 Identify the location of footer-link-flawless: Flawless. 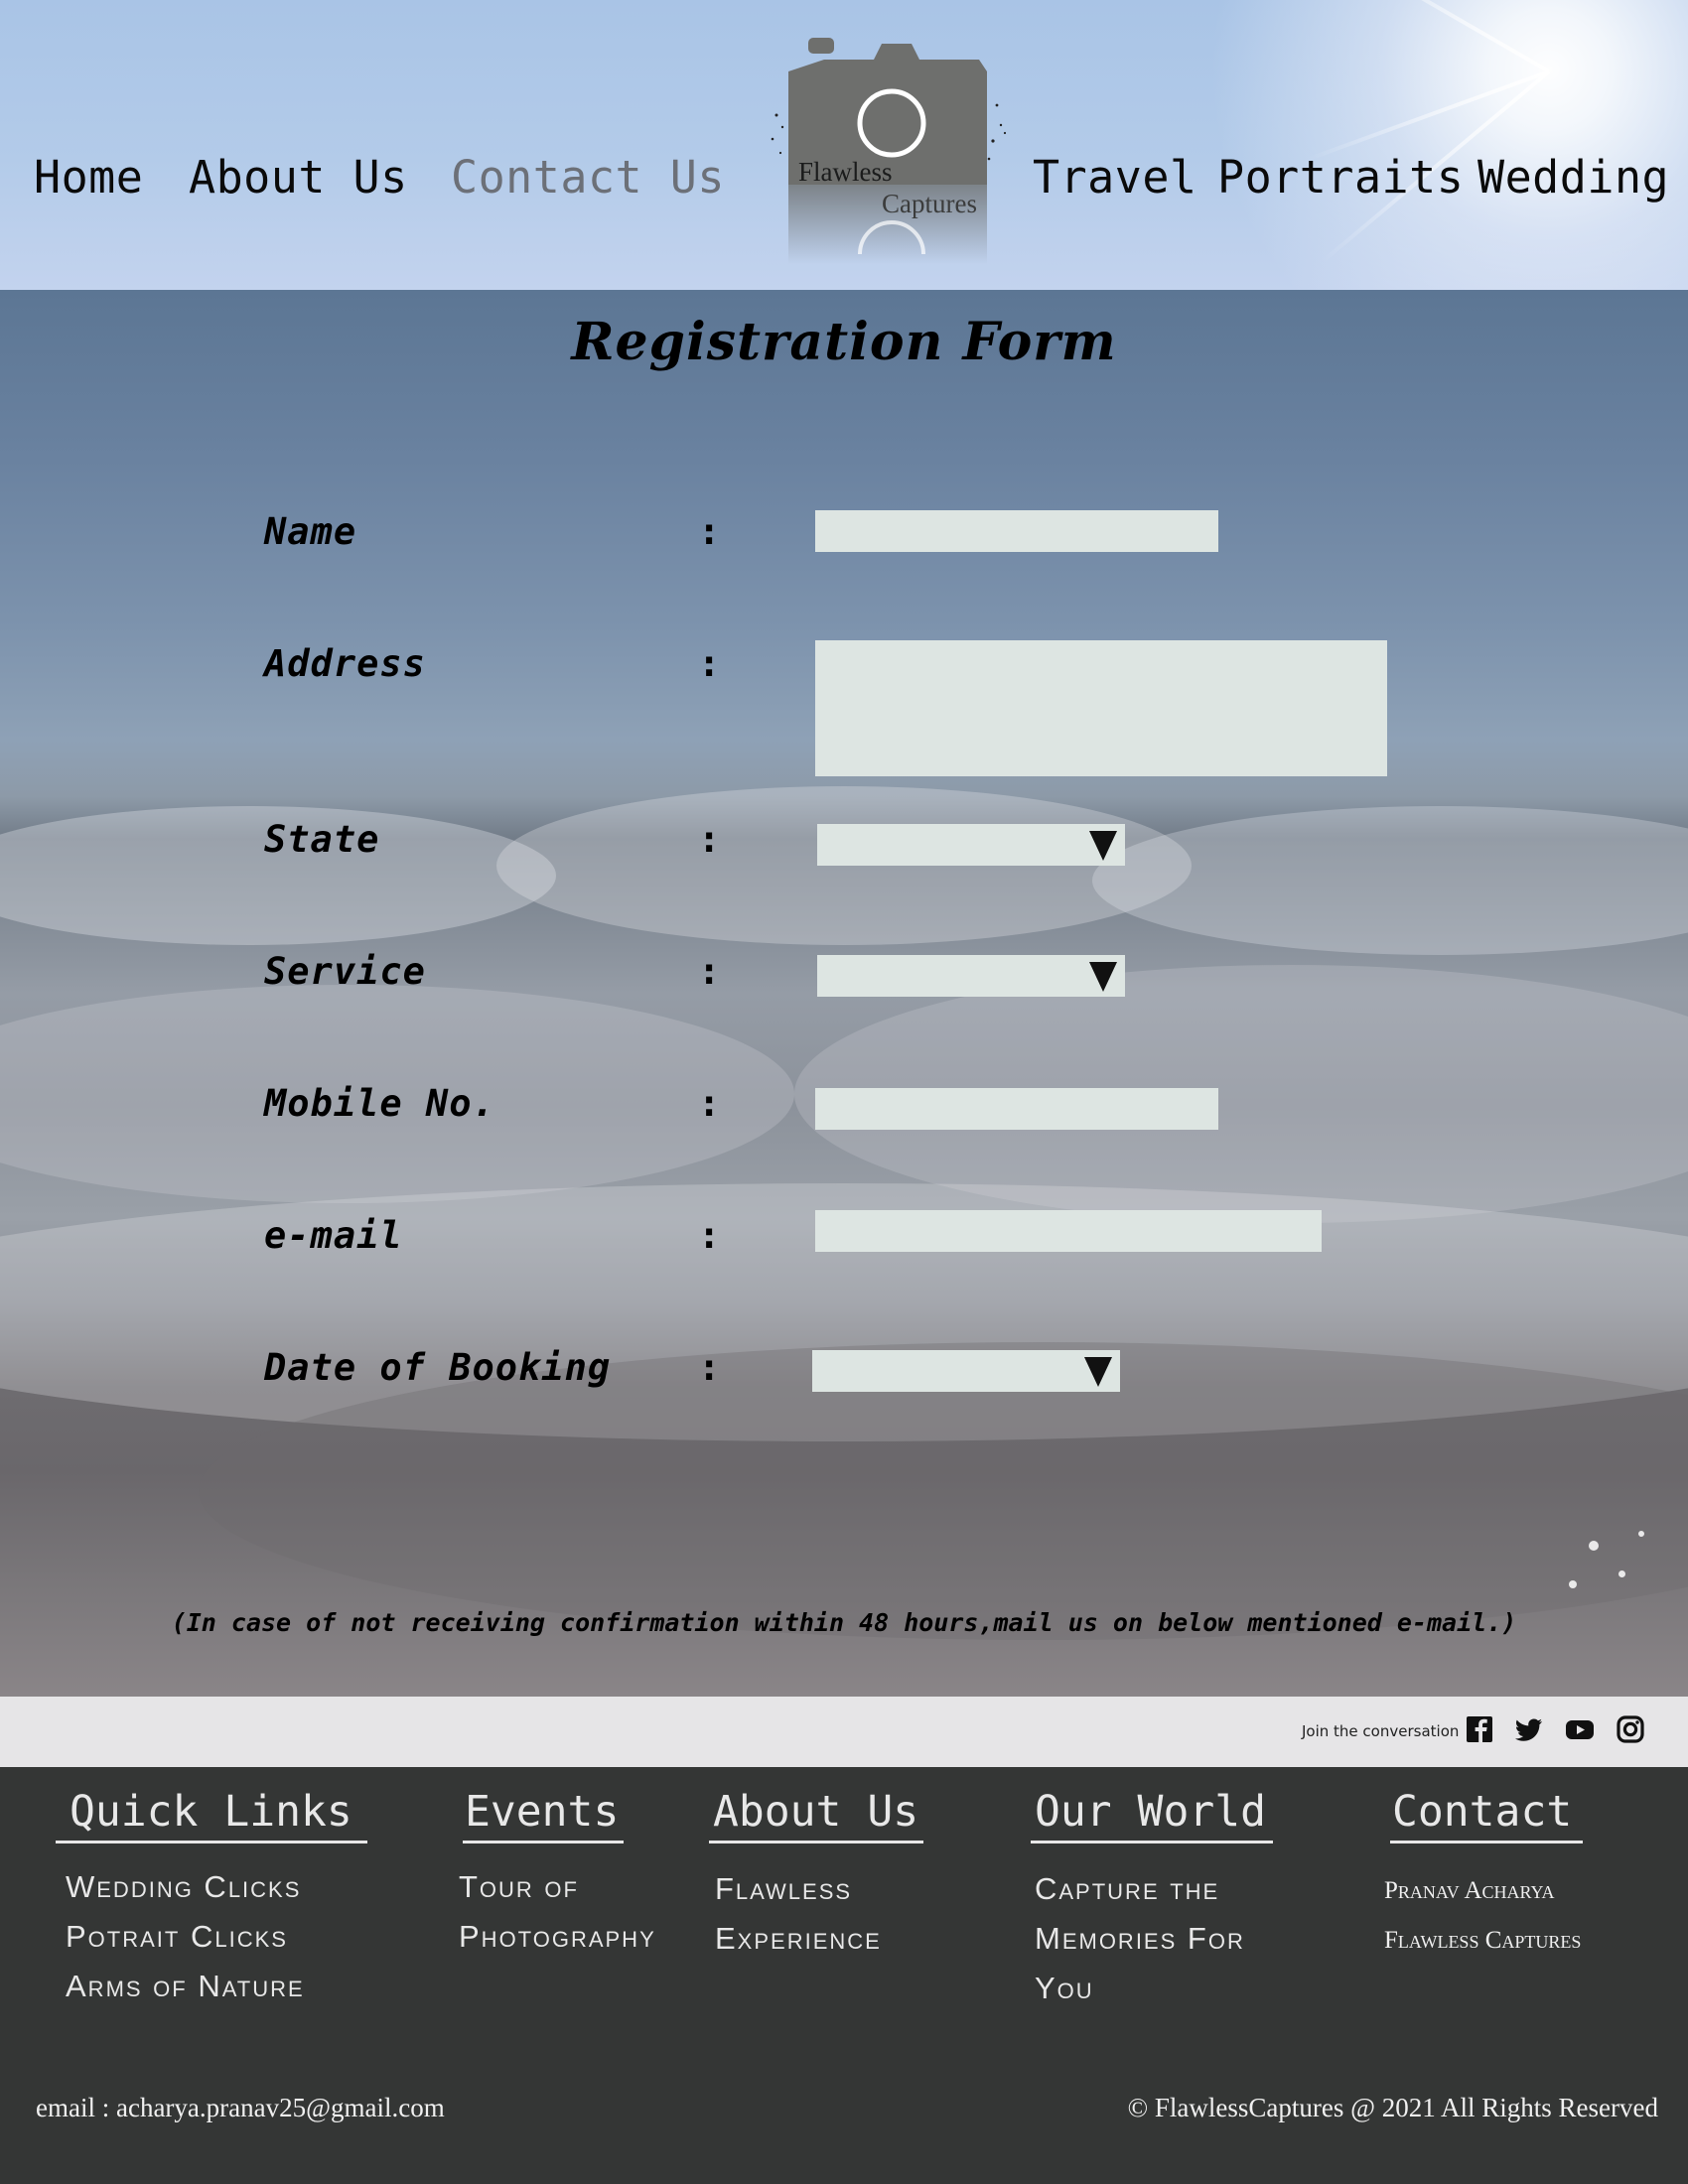
(783, 1889).